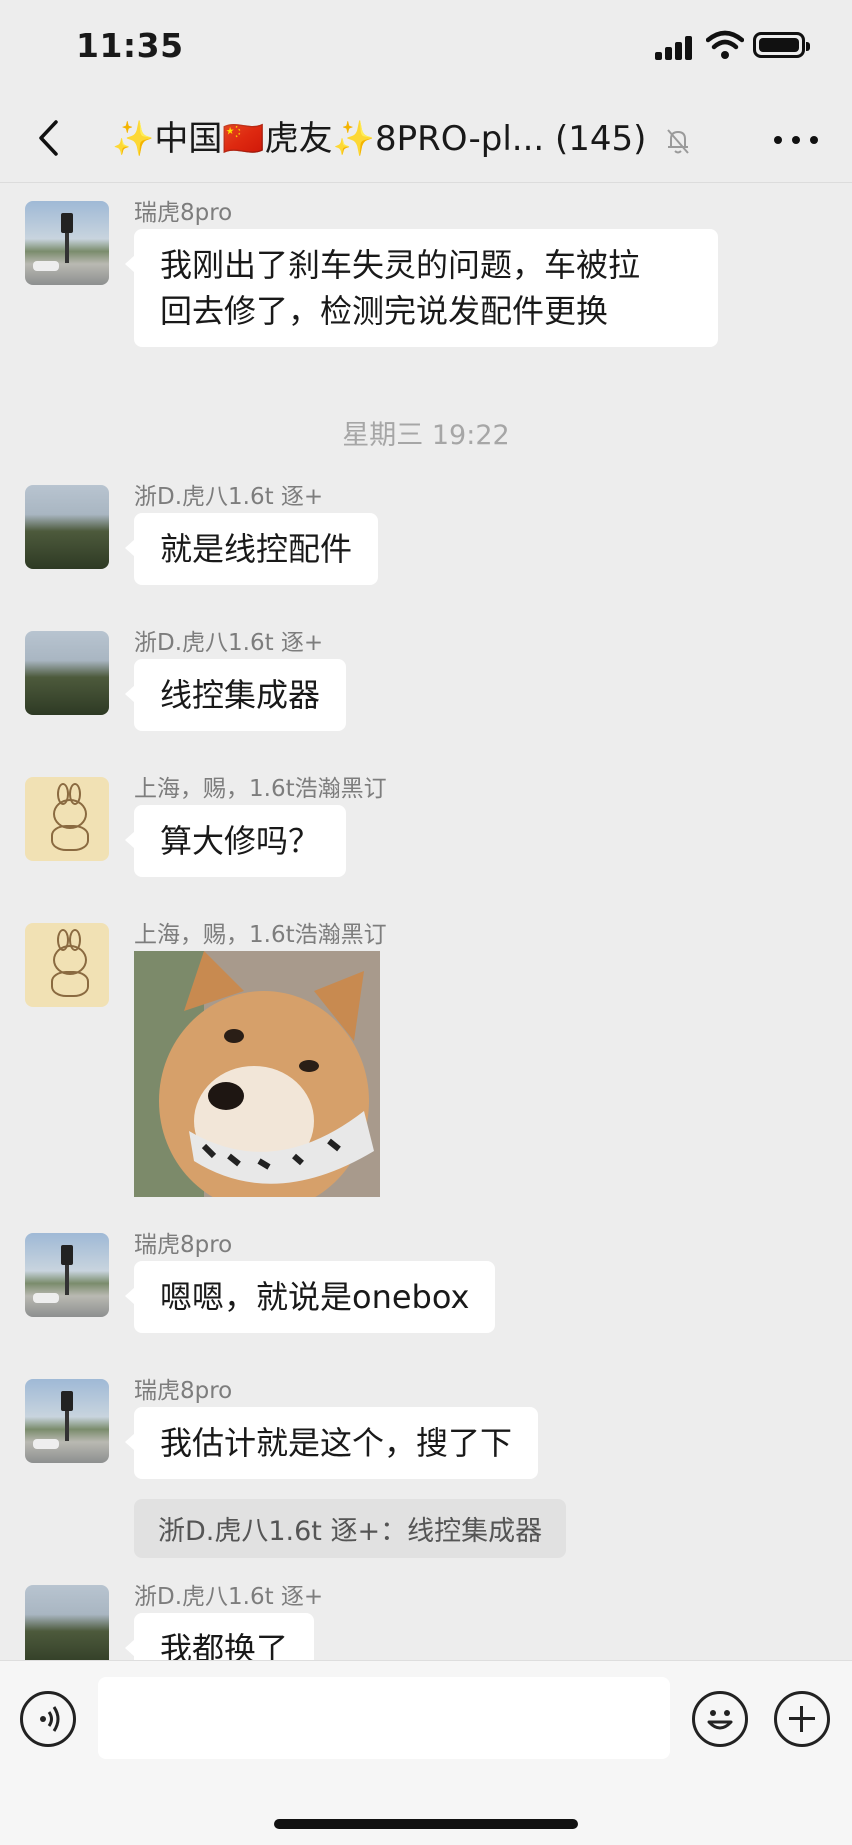 Image resolution: width=852 pixels, height=1845 pixels. What do you see at coordinates (720, 1719) in the screenshot?
I see `emoji-icon` at bounding box center [720, 1719].